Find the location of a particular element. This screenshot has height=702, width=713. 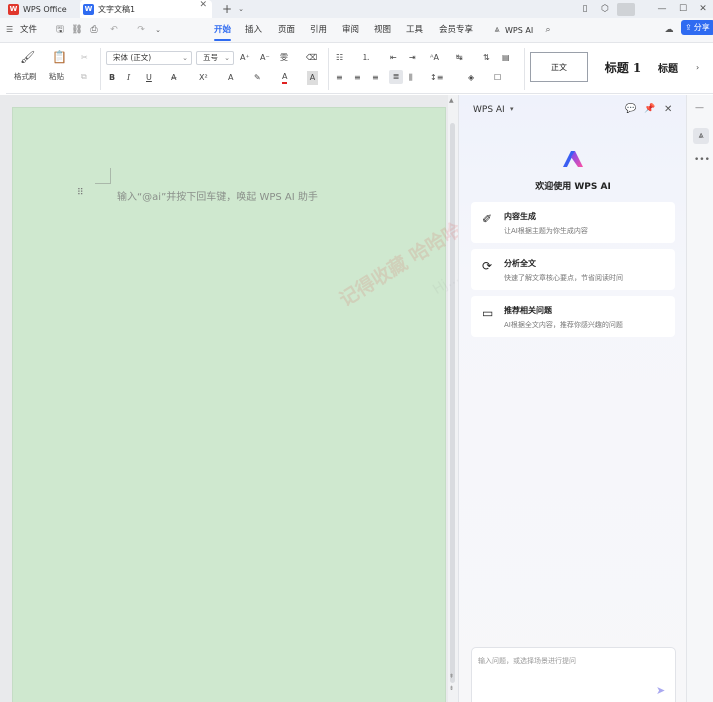

menu-home: 开始 is located at coordinates (223, 30).